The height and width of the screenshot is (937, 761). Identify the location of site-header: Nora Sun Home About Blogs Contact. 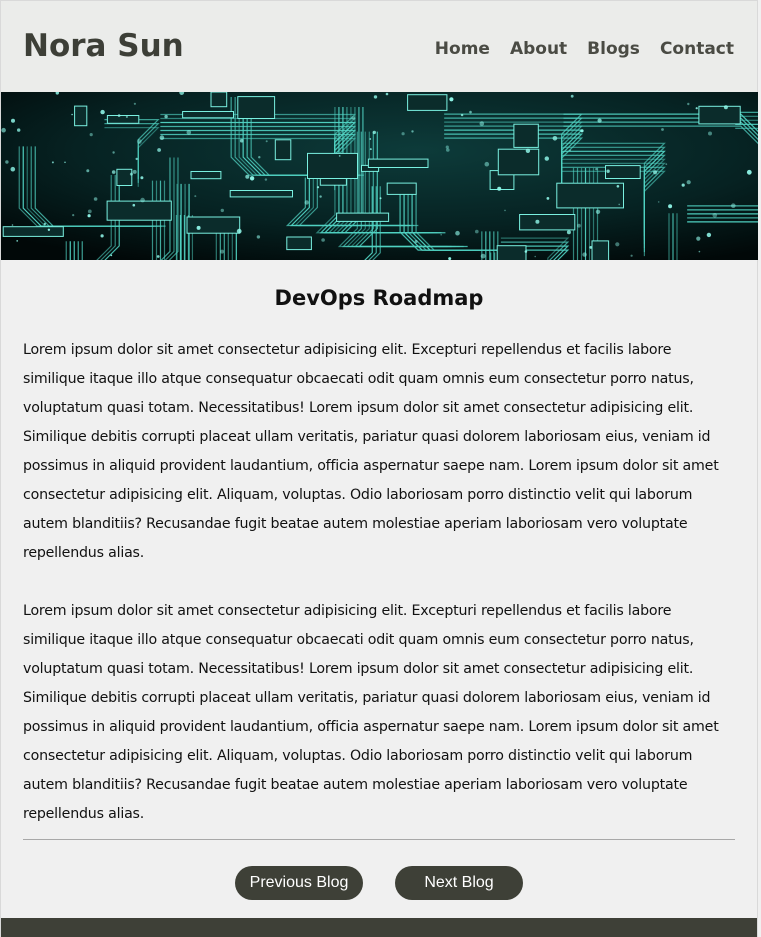
(379, 46).